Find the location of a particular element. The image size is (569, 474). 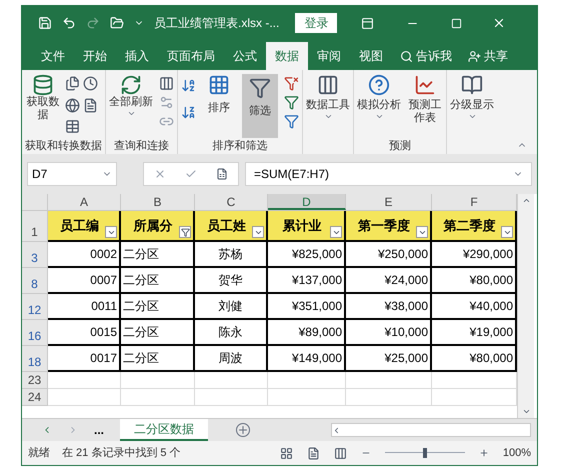

enter-icon is located at coordinates (190, 174).